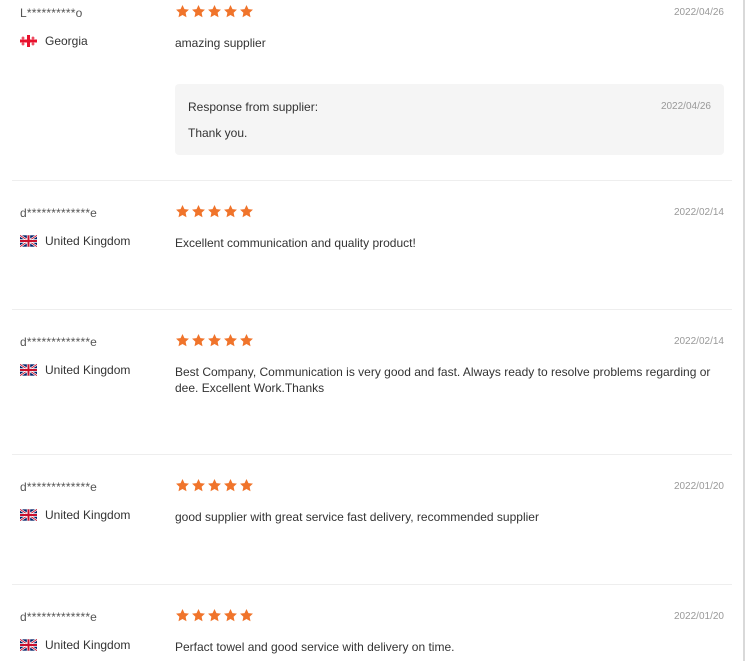  What do you see at coordinates (220, 43) in the screenshot?
I see `review-comment: amazing supplier` at bounding box center [220, 43].